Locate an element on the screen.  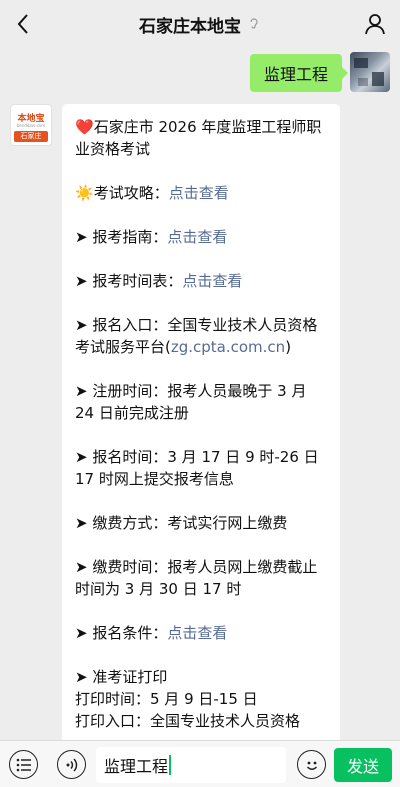
list-item: ➤ 报考指南：点击查看 is located at coordinates (151, 237).